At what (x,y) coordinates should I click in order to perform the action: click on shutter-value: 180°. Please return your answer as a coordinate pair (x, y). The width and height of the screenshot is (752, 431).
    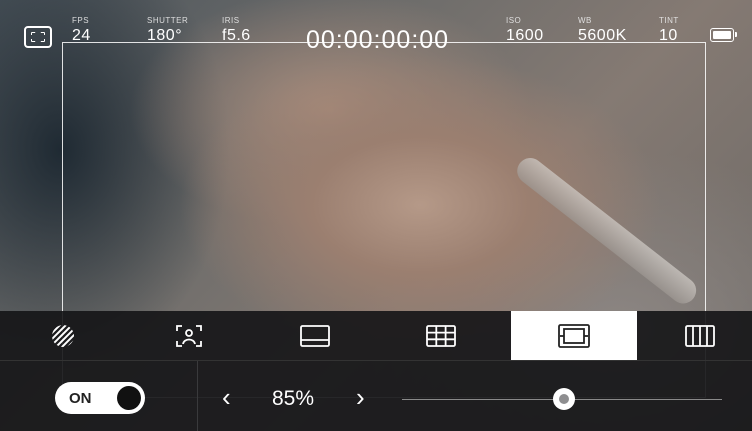
    Looking at the image, I should click on (165, 35).